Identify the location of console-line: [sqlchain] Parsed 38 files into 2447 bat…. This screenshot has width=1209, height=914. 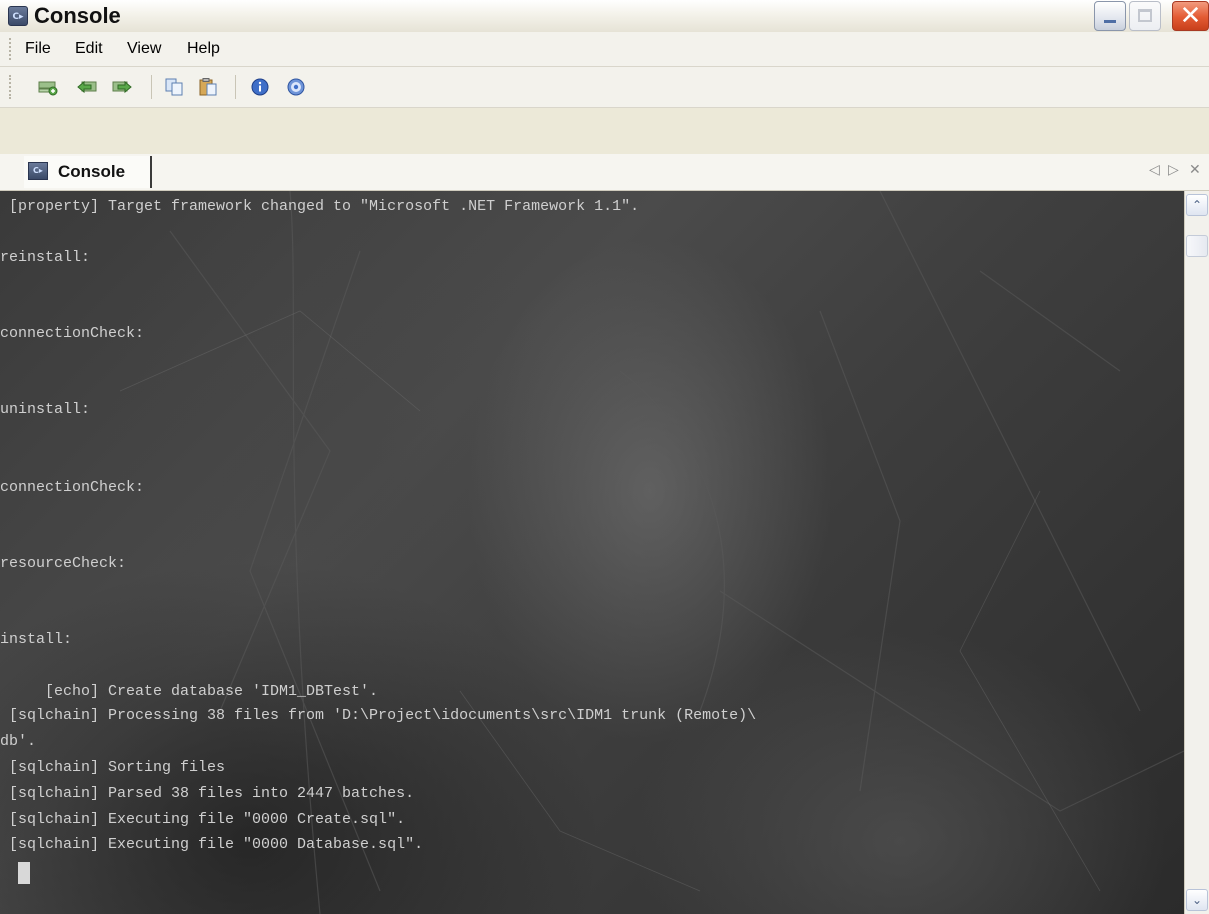
(207, 793).